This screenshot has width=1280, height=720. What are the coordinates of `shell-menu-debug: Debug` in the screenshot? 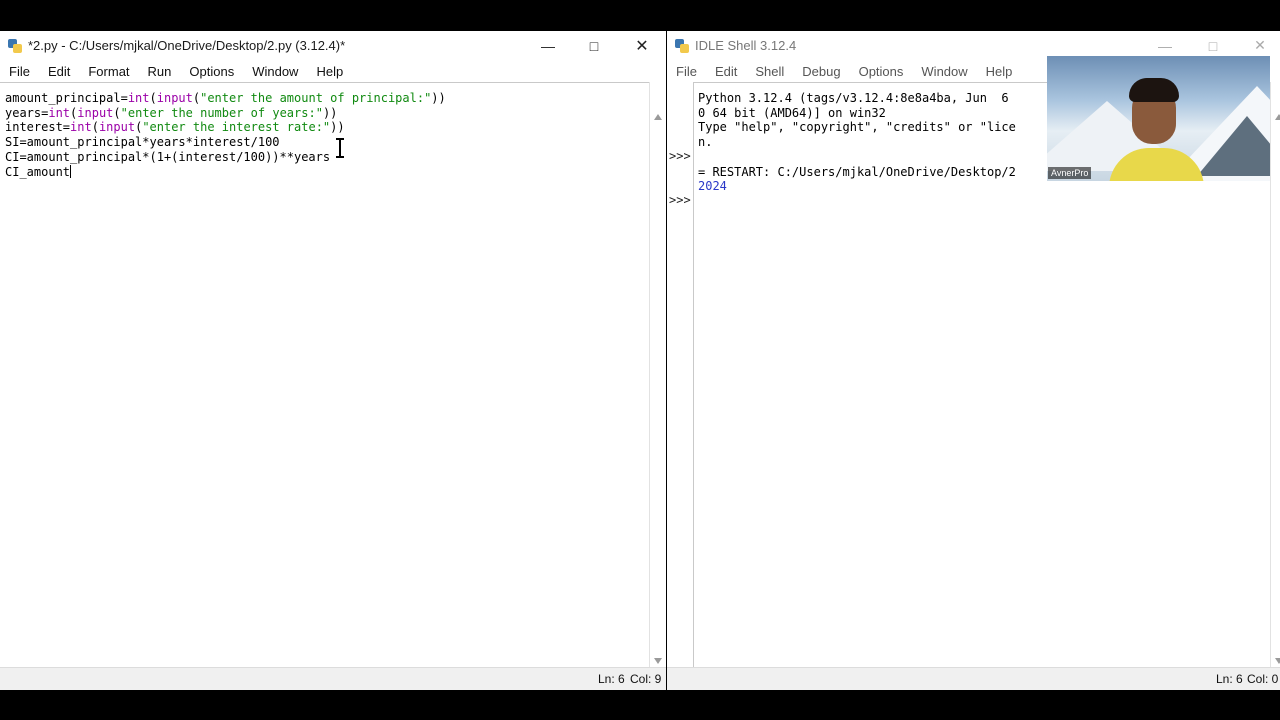 It's located at (821, 71).